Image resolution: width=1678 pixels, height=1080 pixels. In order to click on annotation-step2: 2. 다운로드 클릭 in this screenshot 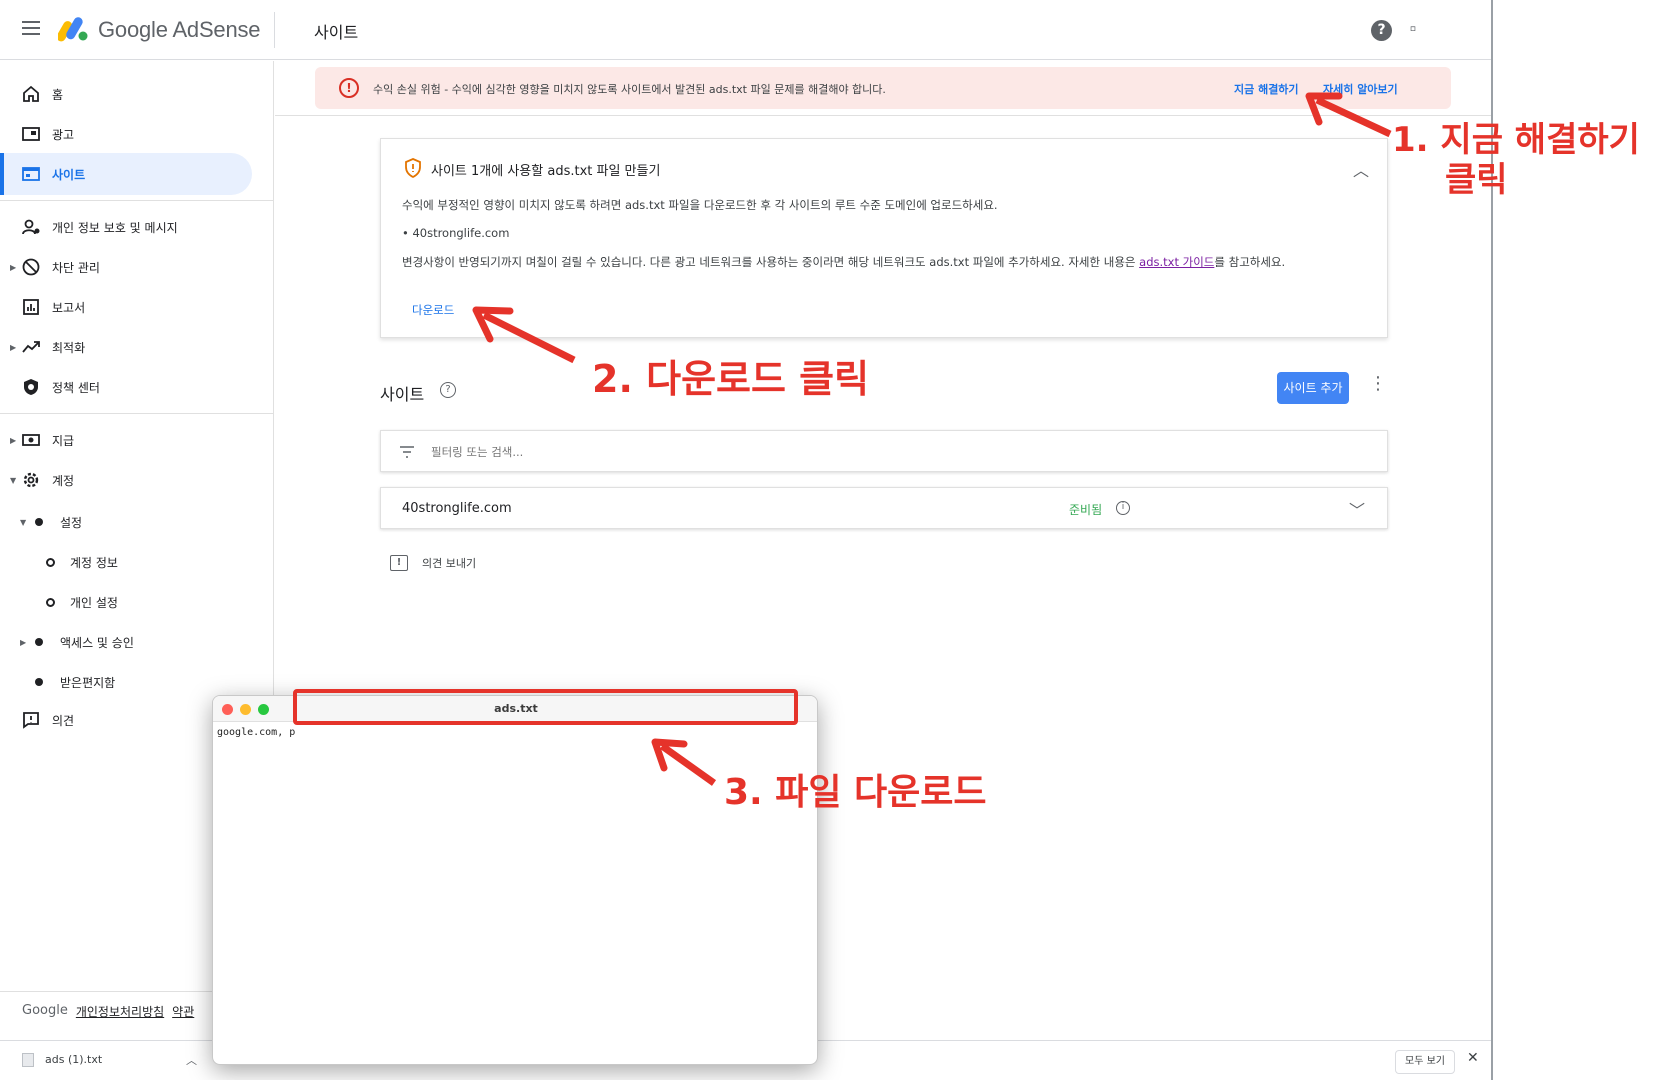, I will do `click(731, 379)`.